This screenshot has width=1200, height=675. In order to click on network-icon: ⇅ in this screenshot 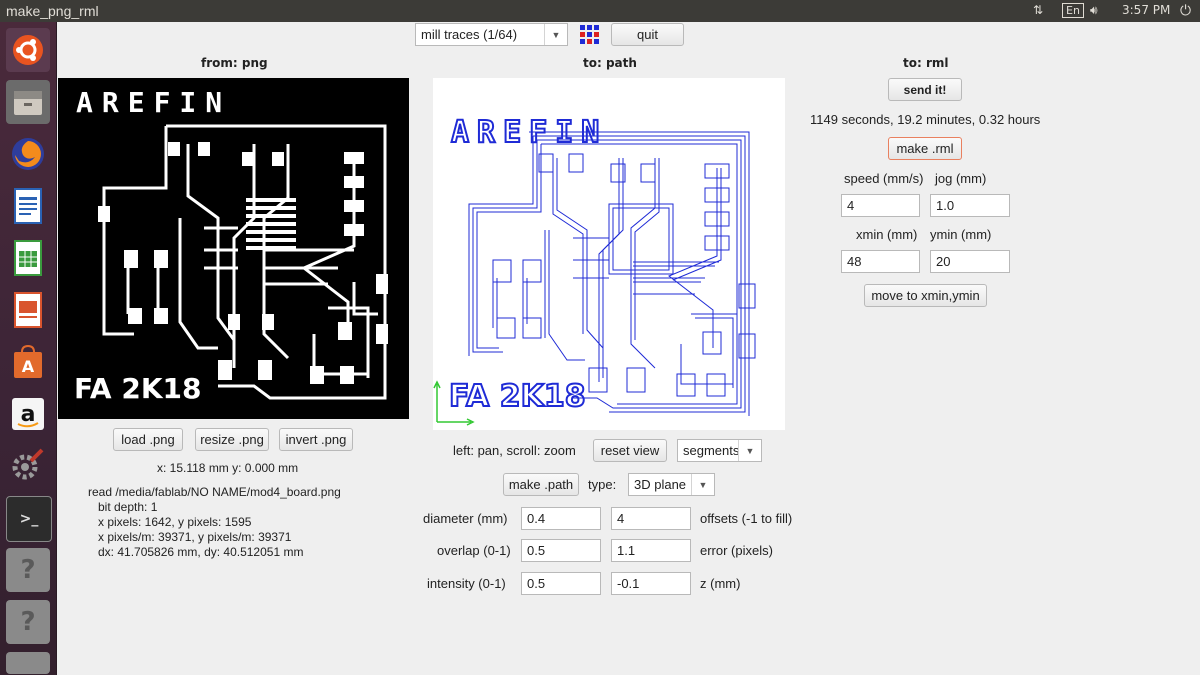, I will do `click(1038, 10)`.